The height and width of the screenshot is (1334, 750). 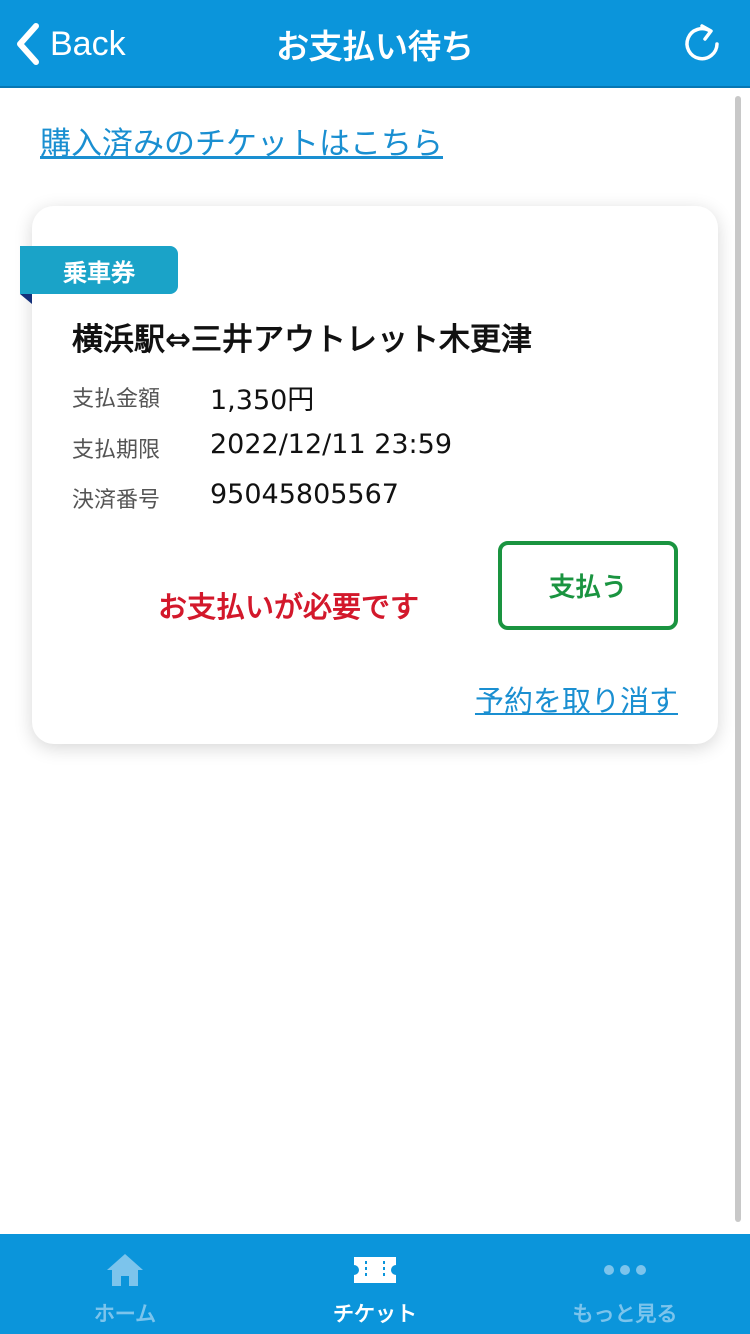 What do you see at coordinates (375, 87) in the screenshot?
I see `header-divider` at bounding box center [375, 87].